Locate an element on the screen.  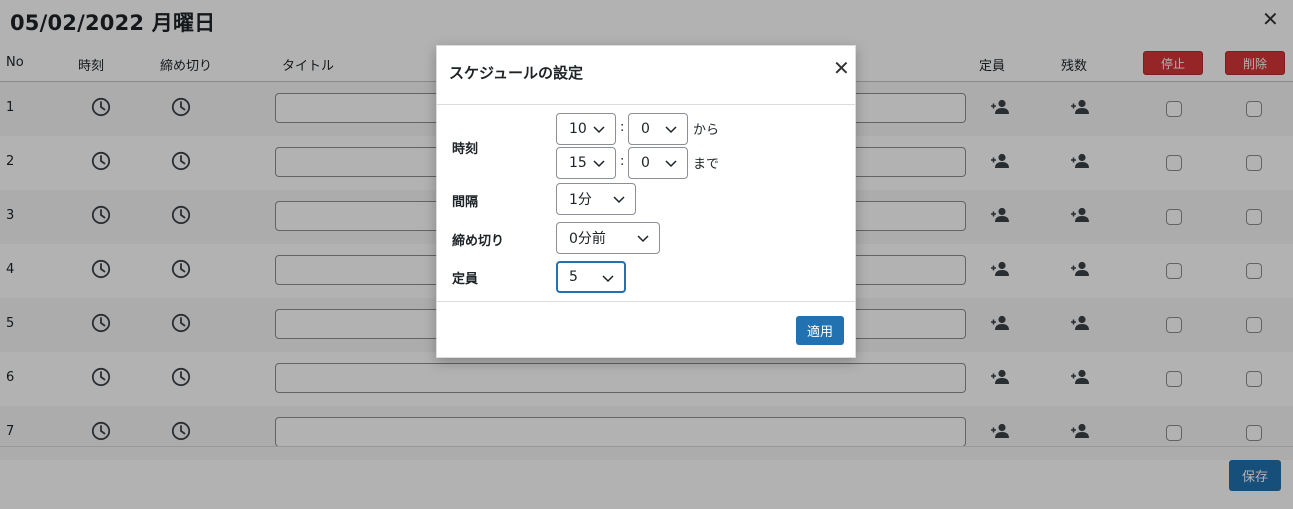
capacity-select: 5 is located at coordinates (591, 277).